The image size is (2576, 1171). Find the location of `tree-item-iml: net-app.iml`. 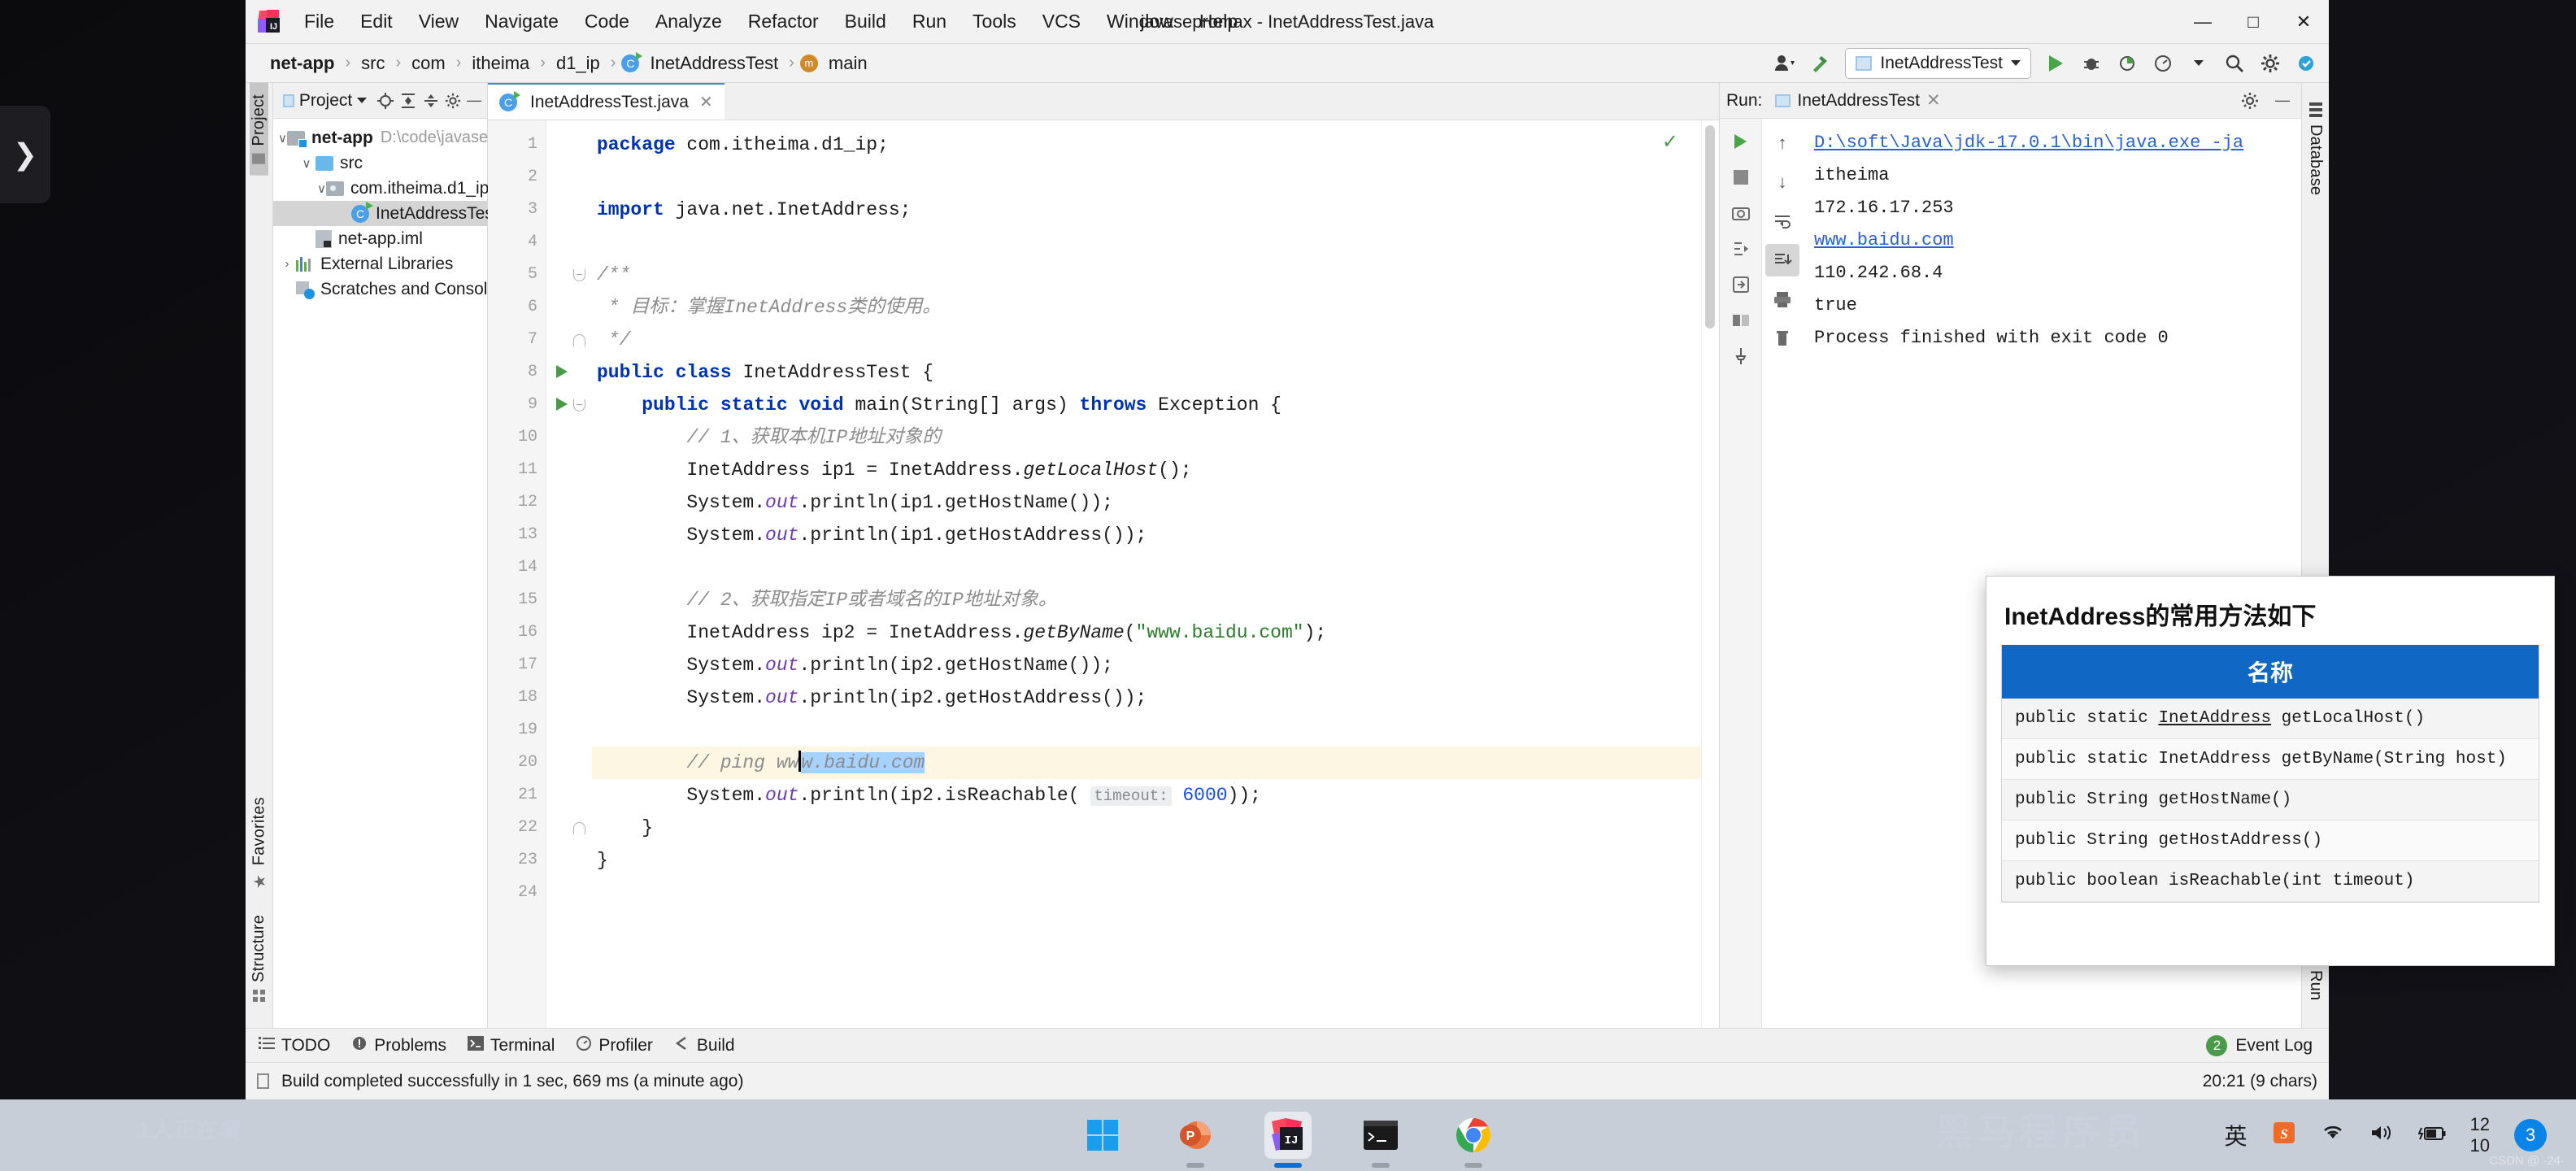

tree-item-iml: net-app.iml is located at coordinates (380, 238).